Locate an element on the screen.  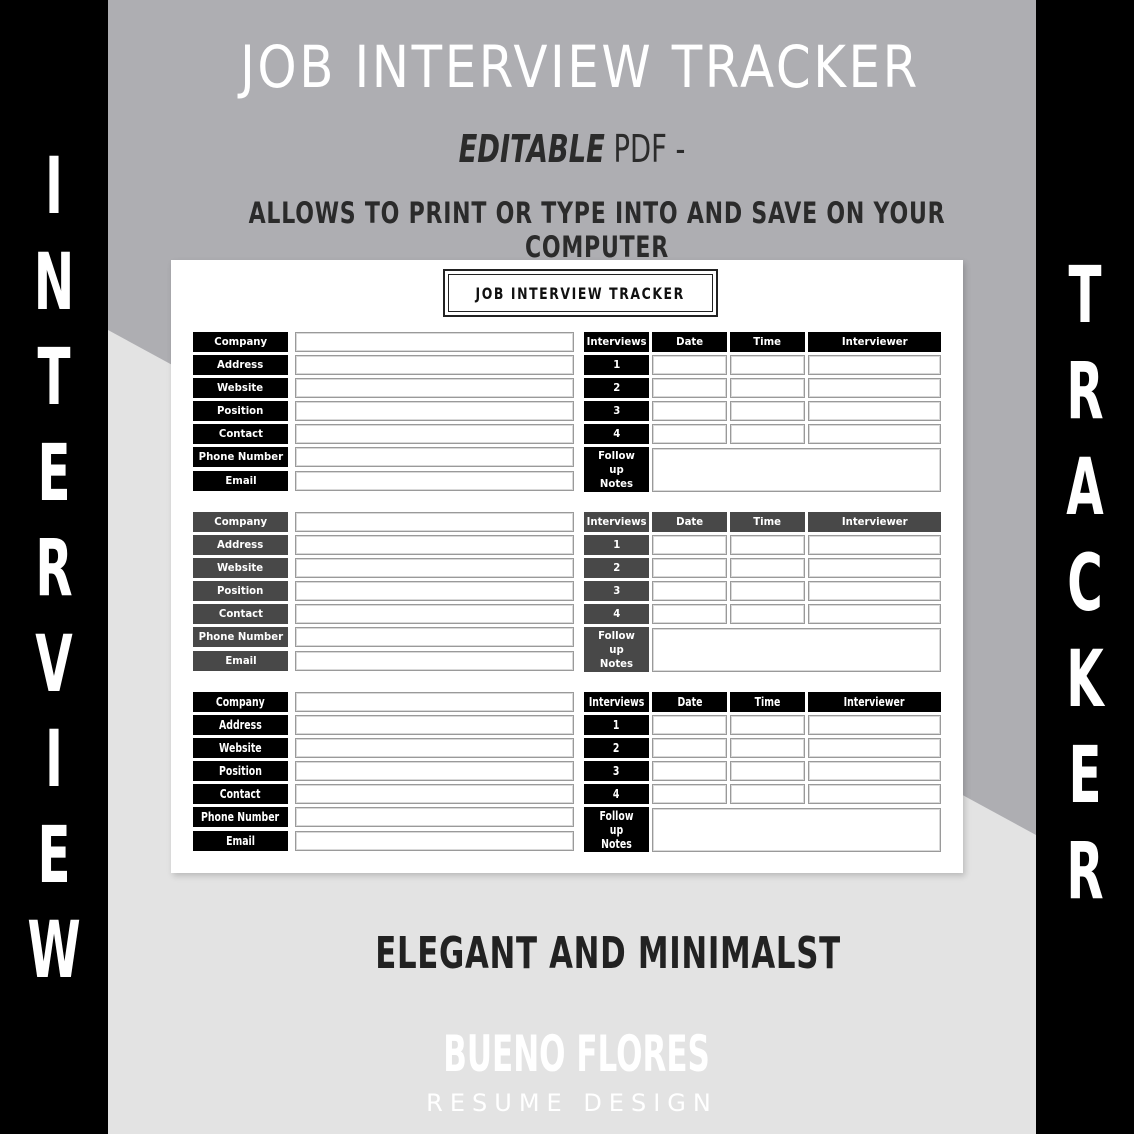
left-banner-letter: I is located at coordinates (54, 187).